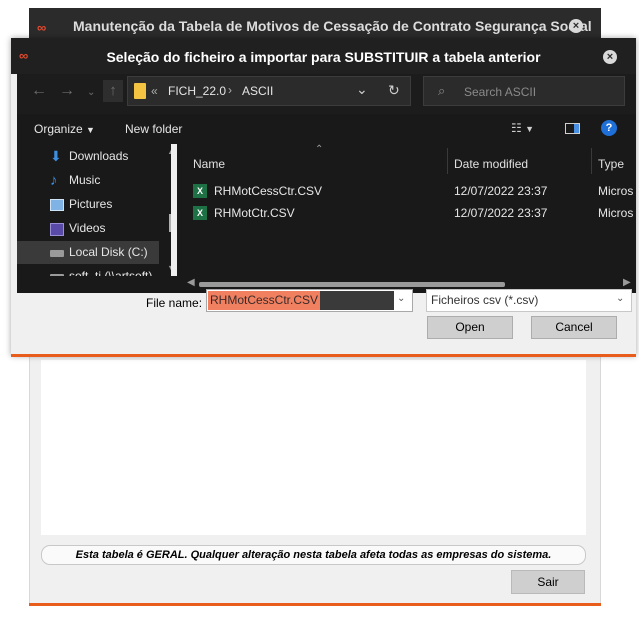 This screenshot has height=620, width=639. What do you see at coordinates (54, 180) in the screenshot?
I see `music-note-icon: ♪` at bounding box center [54, 180].